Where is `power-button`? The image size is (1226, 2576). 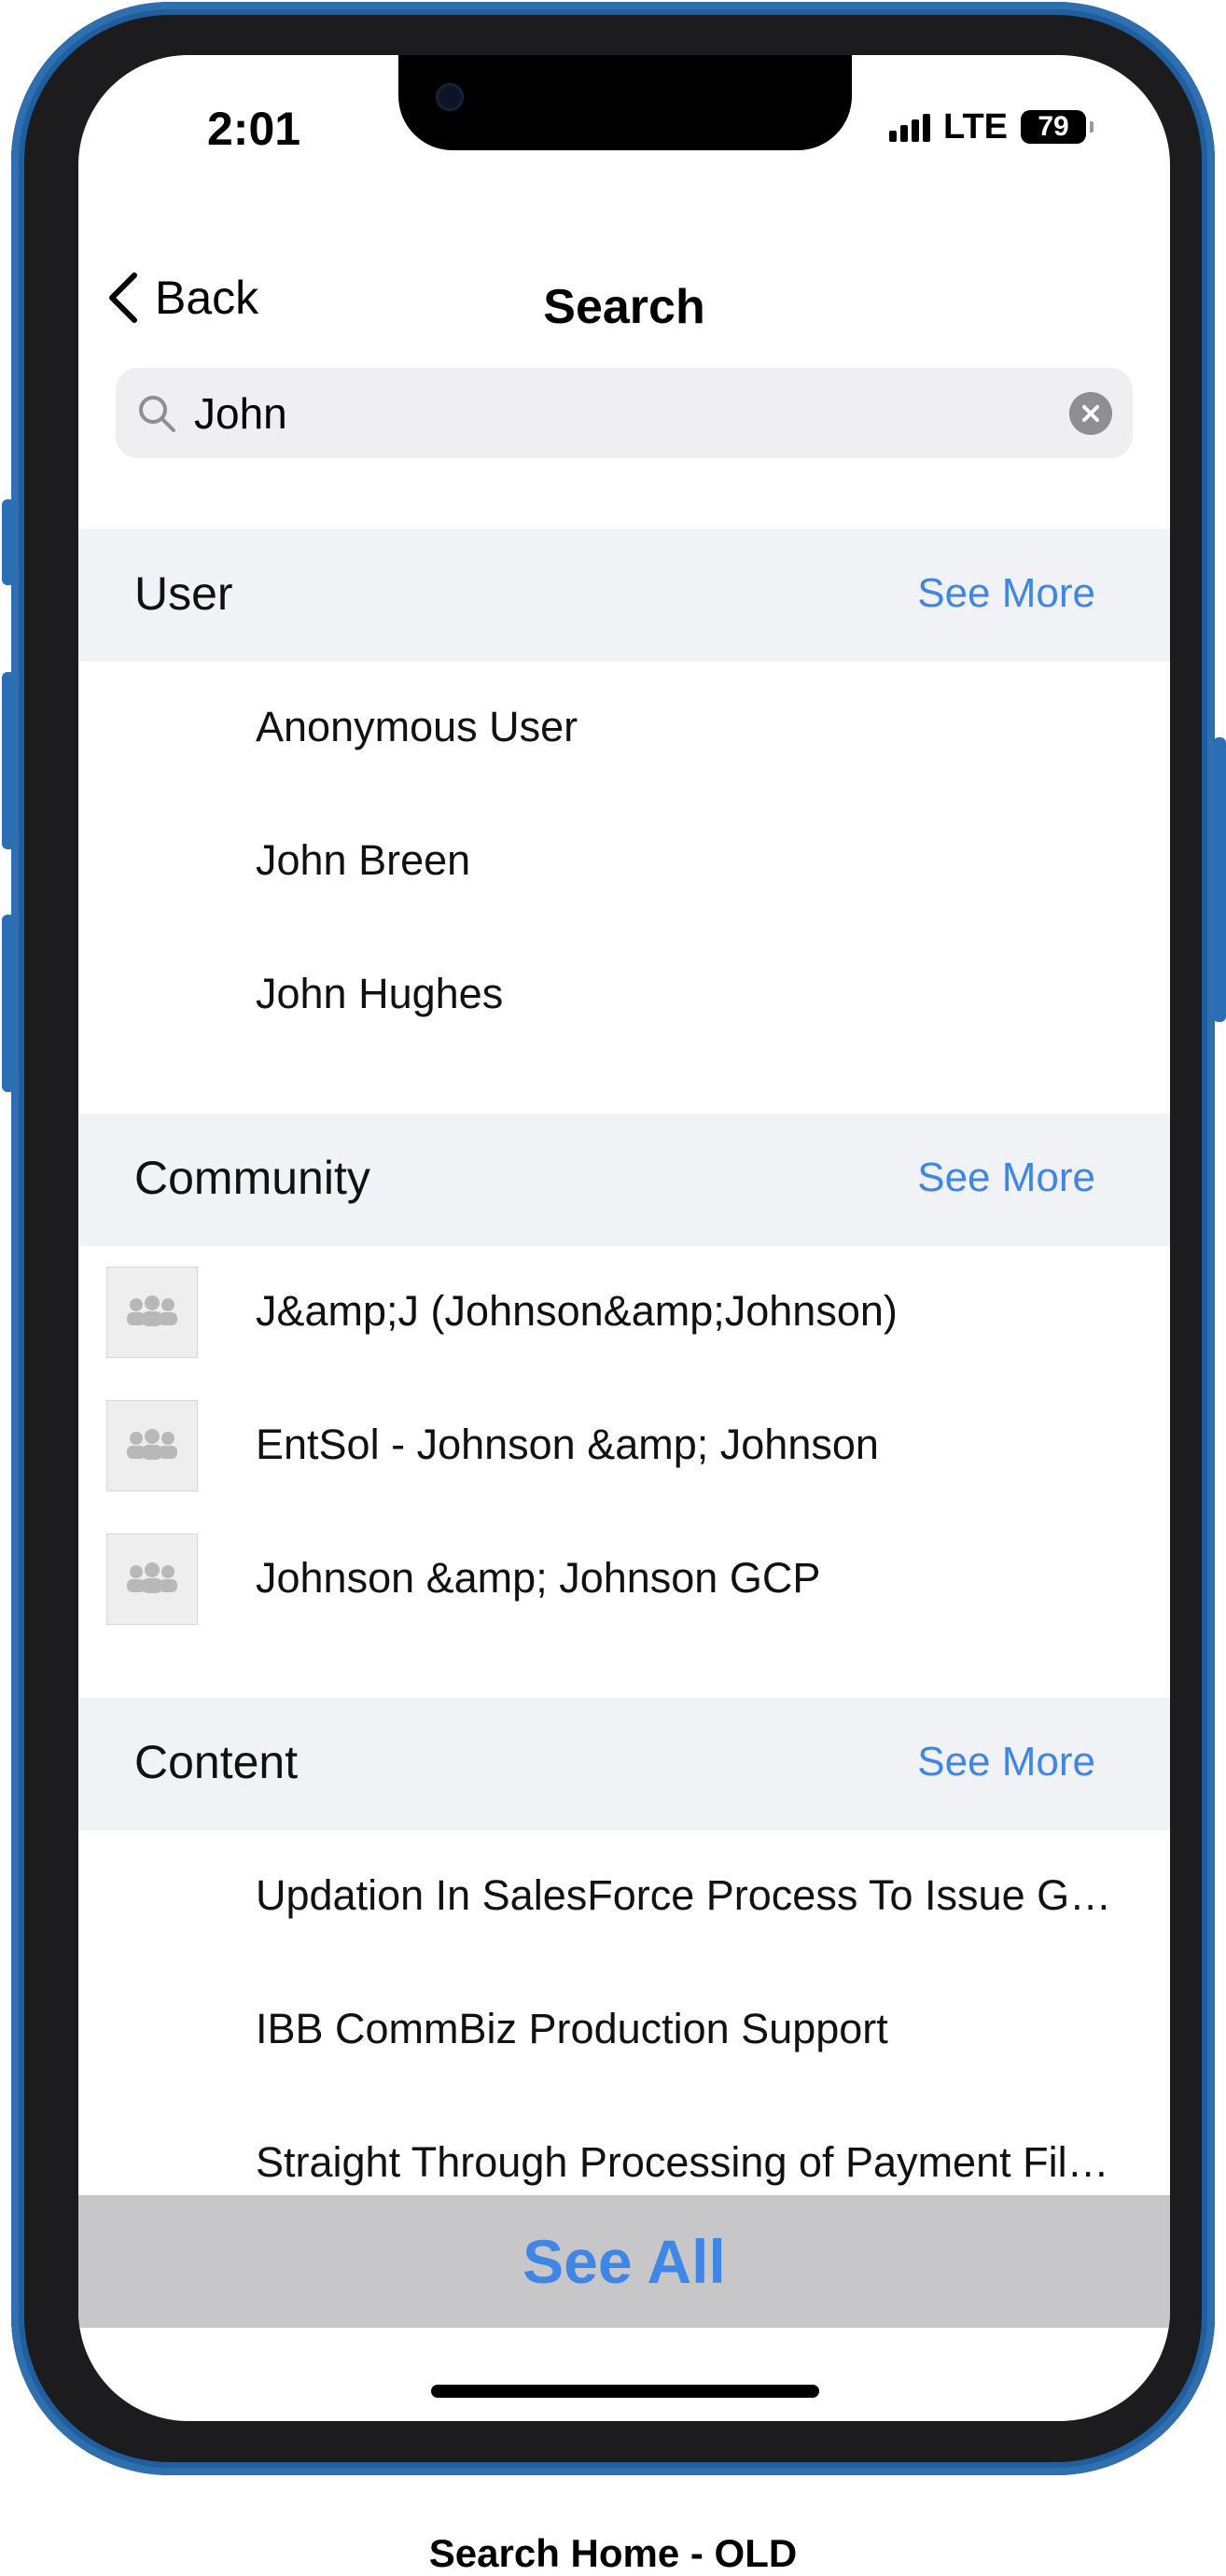 power-button is located at coordinates (1220, 879).